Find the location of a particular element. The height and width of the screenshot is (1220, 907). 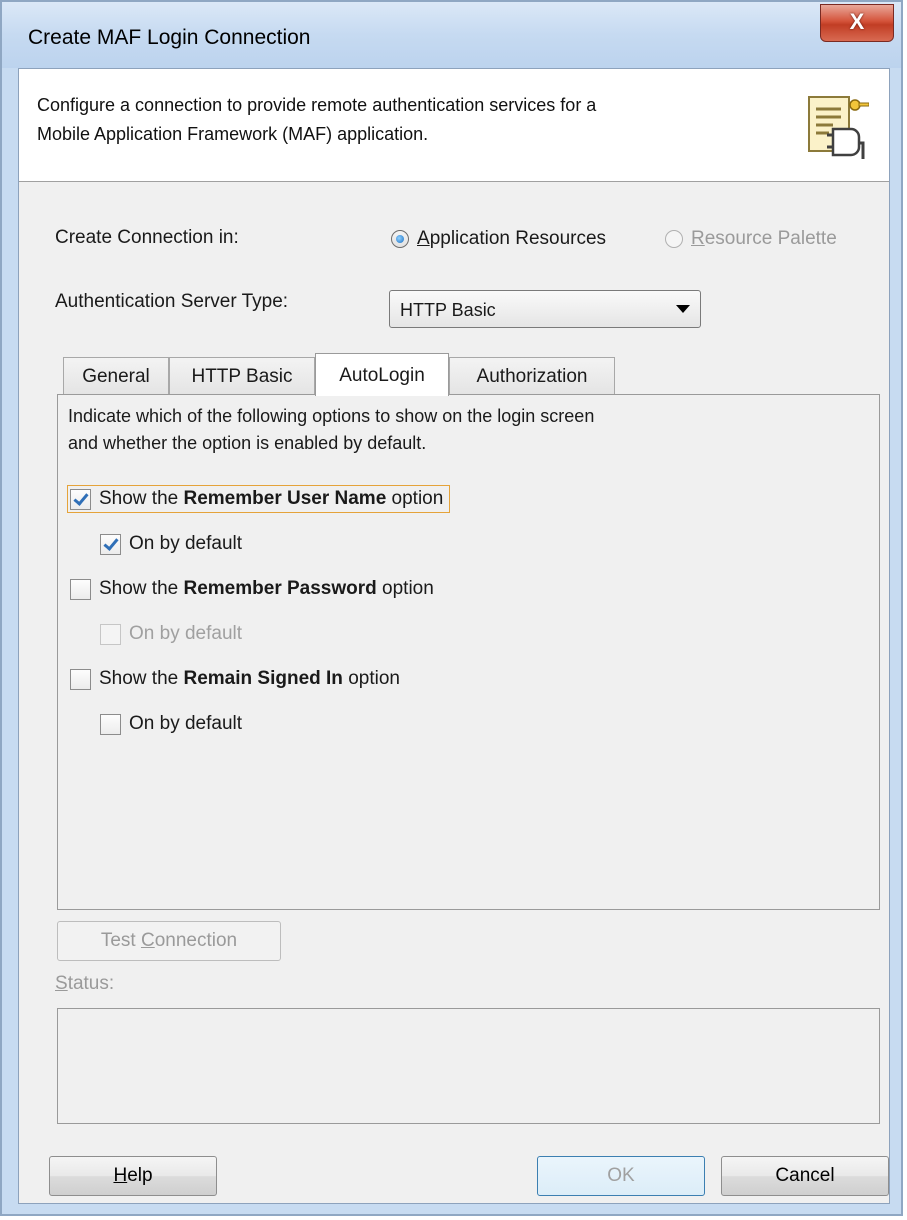

show-remember-username-checkbox: Show the Remember User Name option is located at coordinates (258, 499).